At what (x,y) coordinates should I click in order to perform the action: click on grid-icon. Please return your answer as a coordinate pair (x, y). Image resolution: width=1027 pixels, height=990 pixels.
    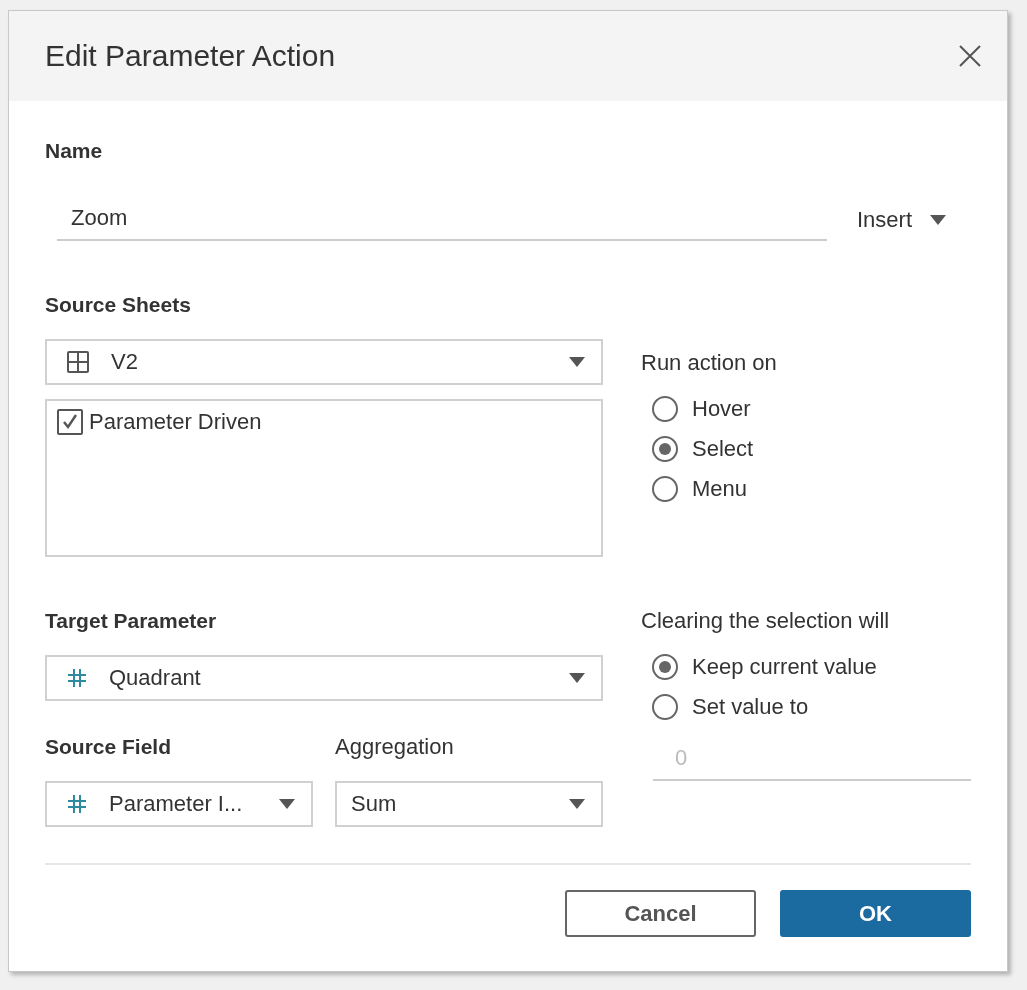
    Looking at the image, I should click on (78, 362).